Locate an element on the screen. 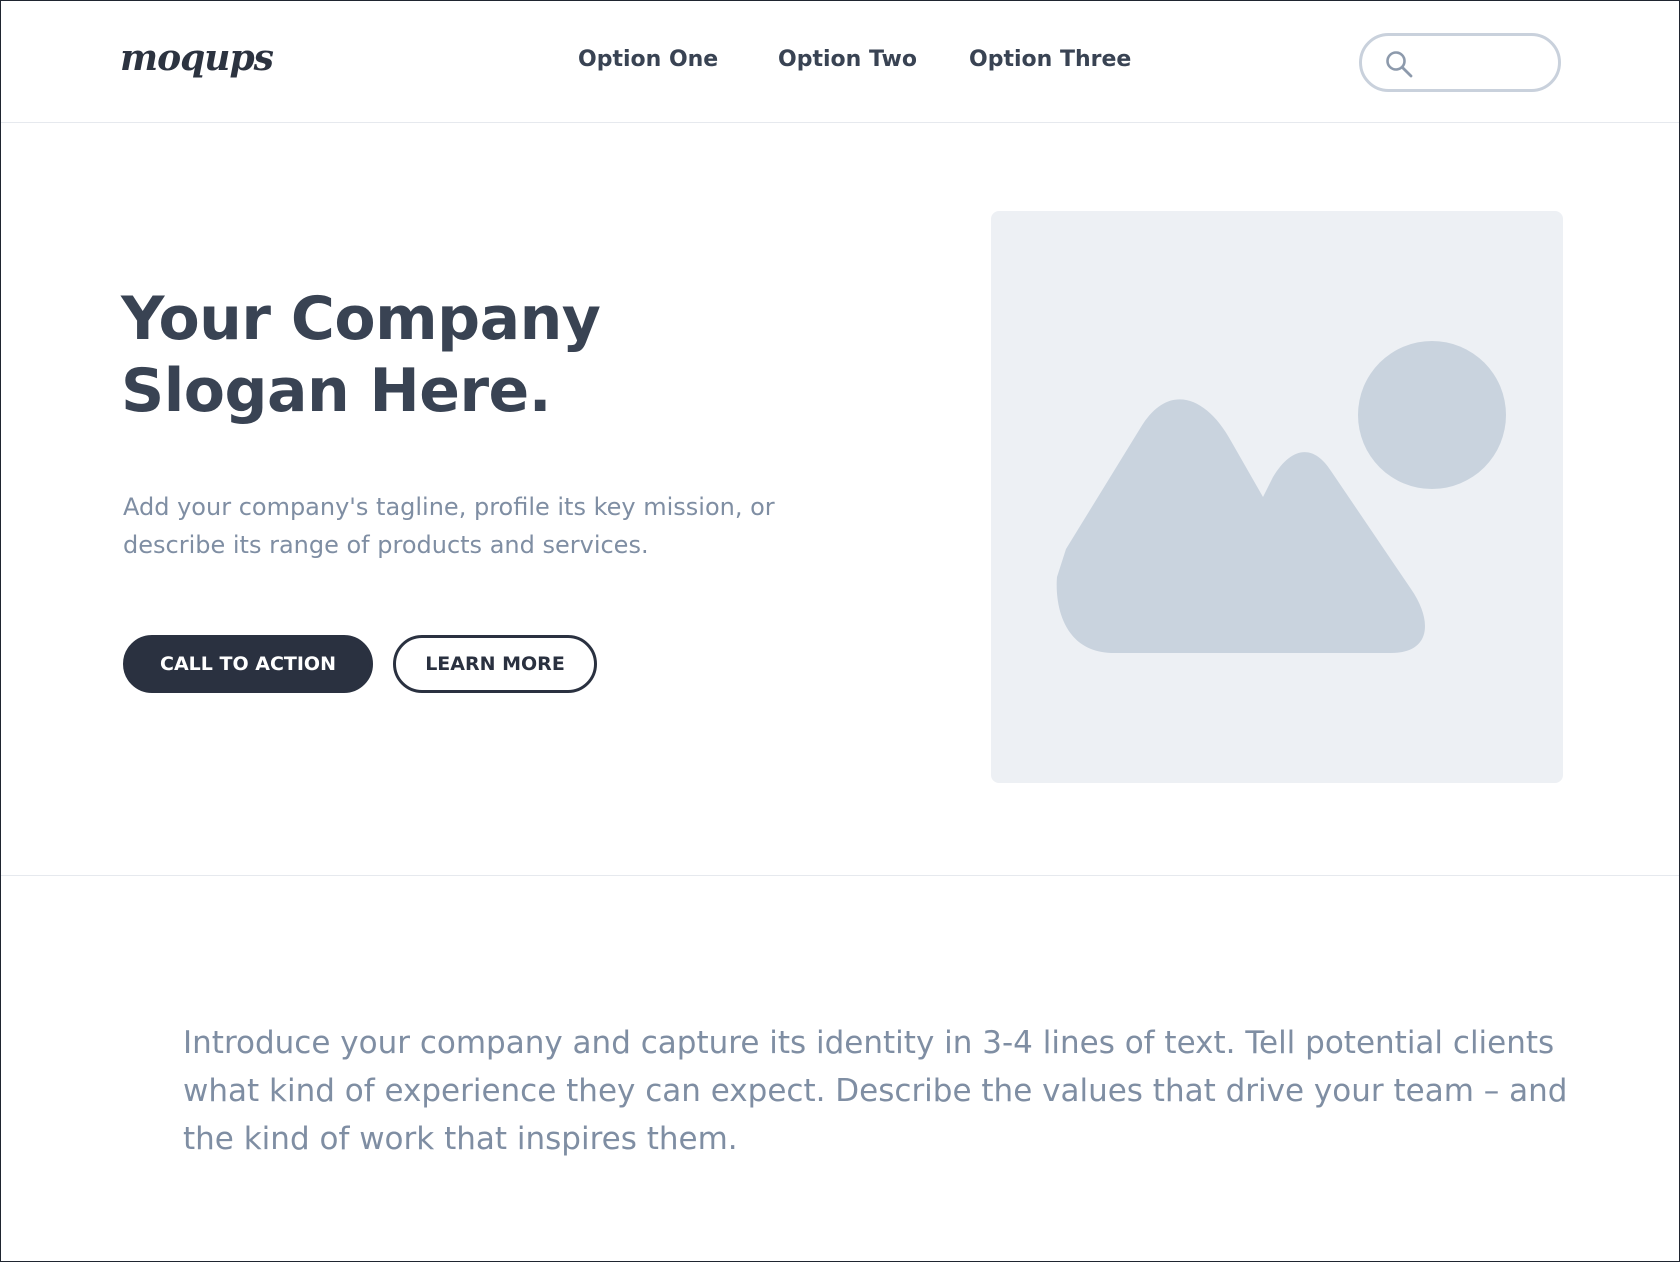 The image size is (1680, 1262). learn-more-button: LEARN MORE is located at coordinates (495, 664).